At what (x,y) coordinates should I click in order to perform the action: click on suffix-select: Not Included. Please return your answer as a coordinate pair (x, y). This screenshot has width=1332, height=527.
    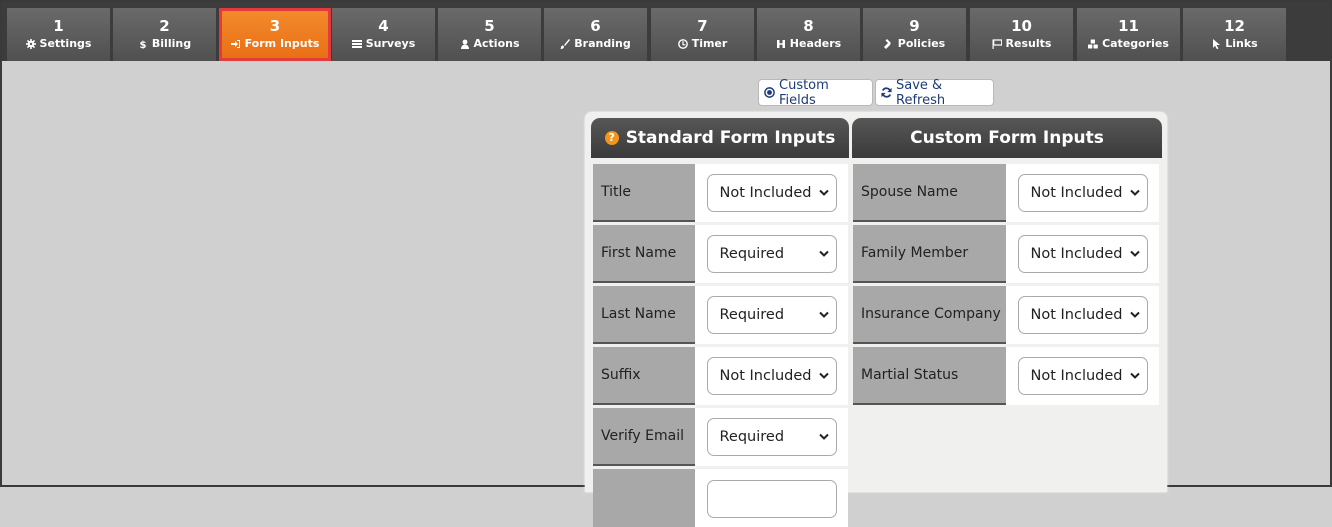
    Looking at the image, I should click on (771, 376).